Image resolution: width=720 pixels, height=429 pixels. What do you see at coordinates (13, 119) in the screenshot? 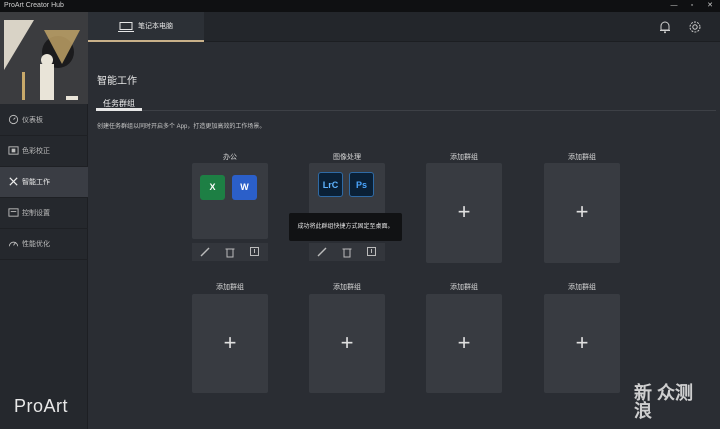
I see `dashboard-icon` at bounding box center [13, 119].